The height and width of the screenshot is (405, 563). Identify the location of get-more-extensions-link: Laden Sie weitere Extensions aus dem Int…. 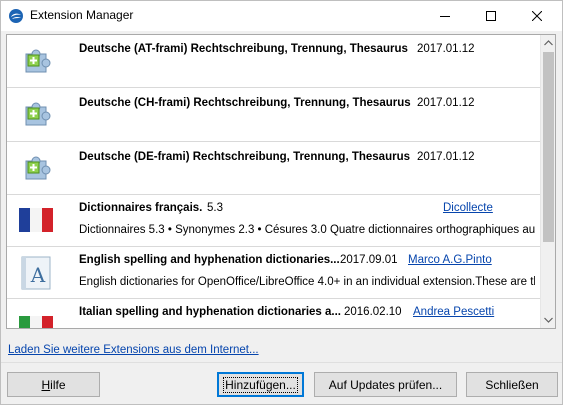
(133, 350).